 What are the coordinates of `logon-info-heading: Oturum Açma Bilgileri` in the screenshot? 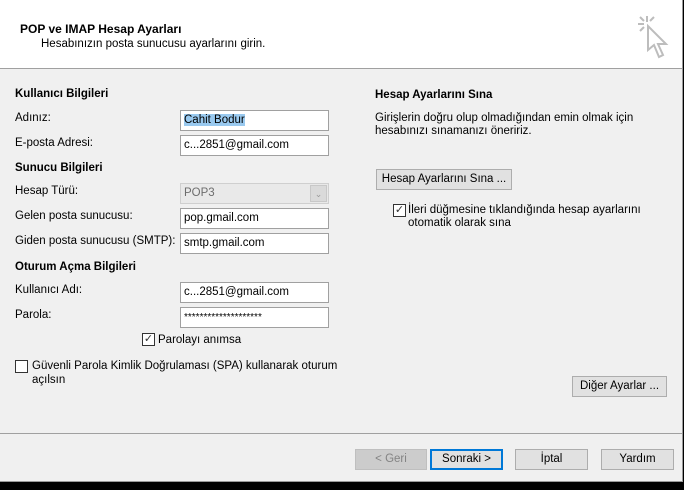 It's located at (75, 267).